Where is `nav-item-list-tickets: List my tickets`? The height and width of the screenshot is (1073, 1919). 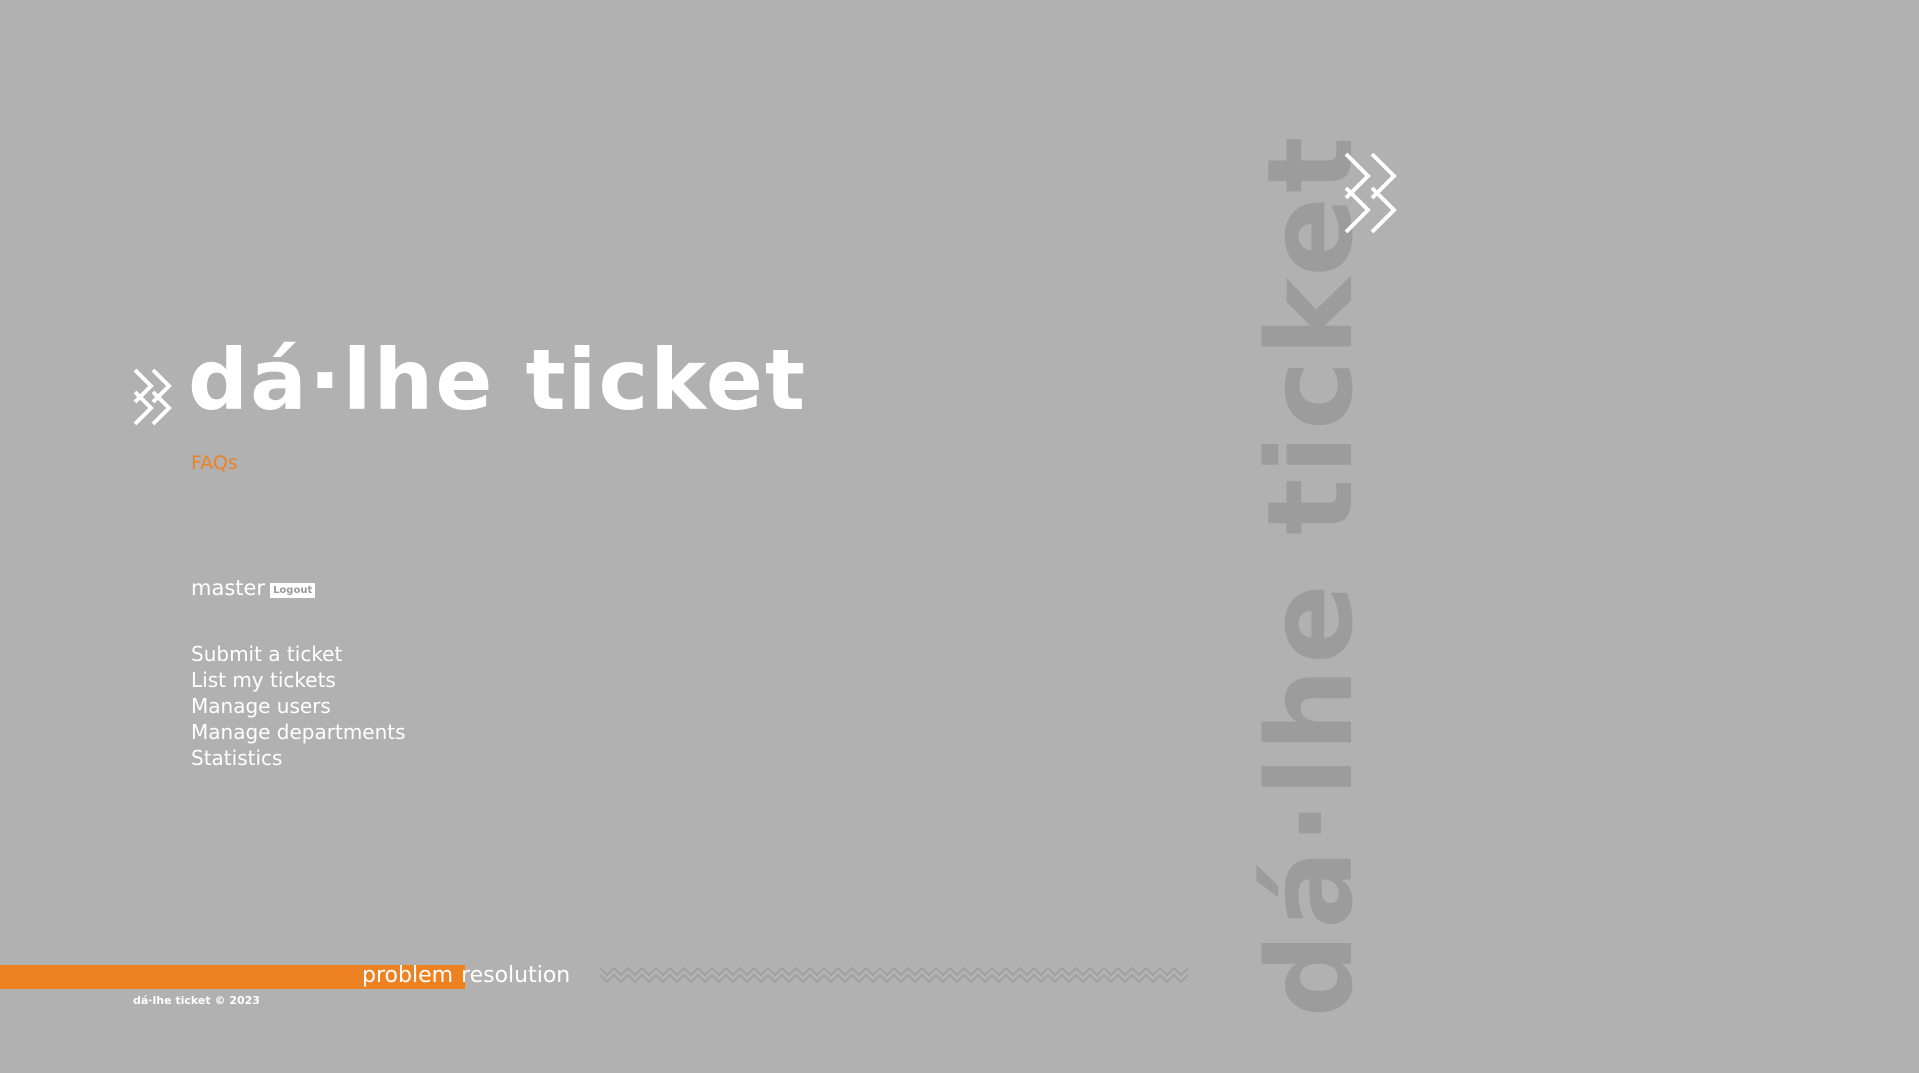 nav-item-list-tickets: List my tickets is located at coordinates (298, 680).